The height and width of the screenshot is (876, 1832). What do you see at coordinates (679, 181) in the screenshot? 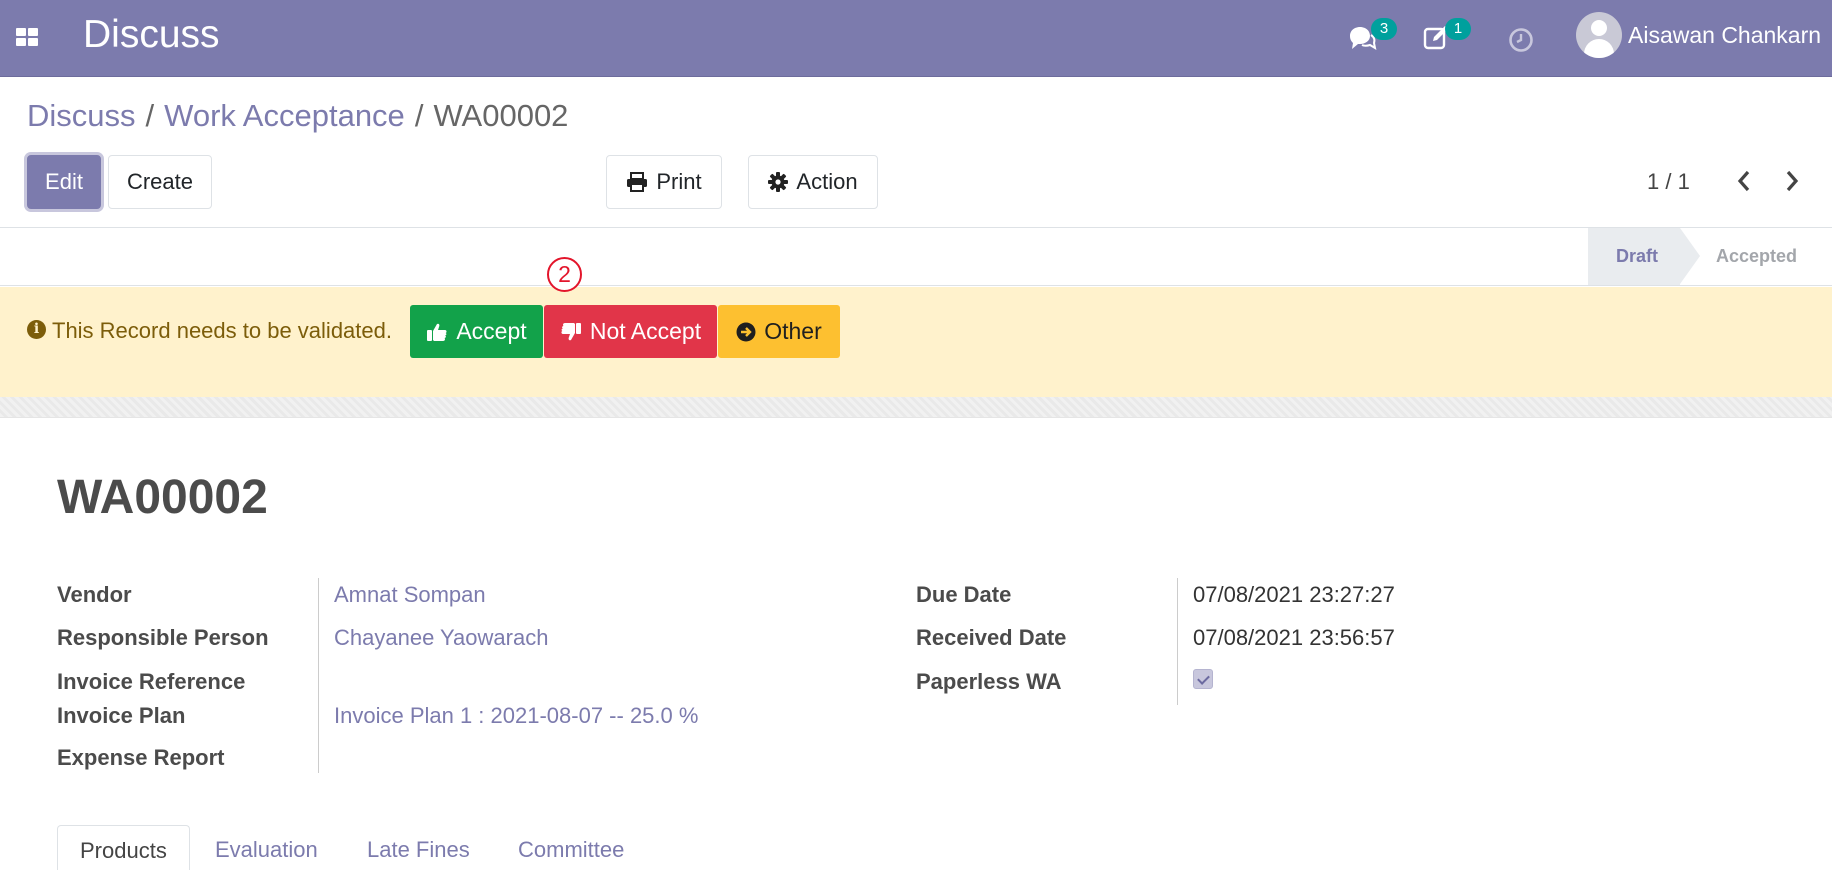
I see `print-button-label: Print` at bounding box center [679, 181].